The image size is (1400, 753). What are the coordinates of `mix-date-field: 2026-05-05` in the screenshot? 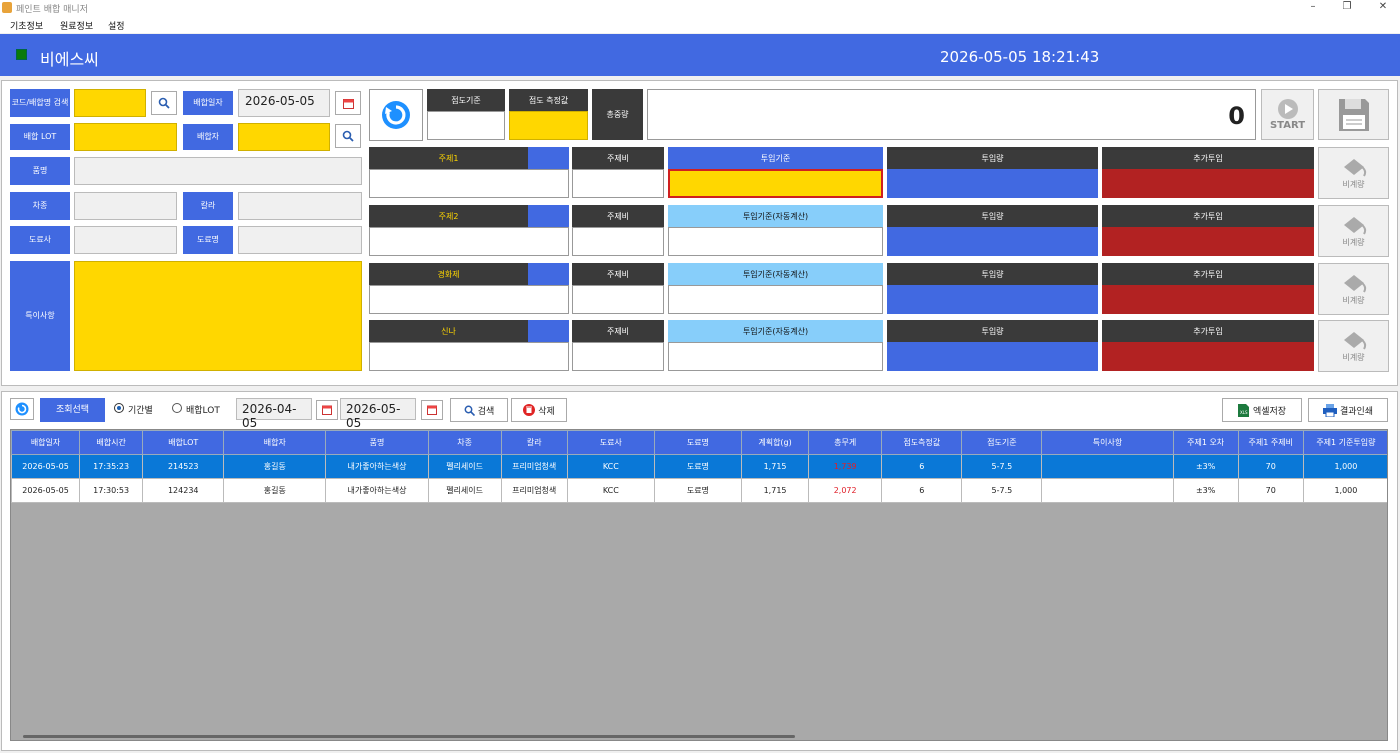 It's located at (284, 103).